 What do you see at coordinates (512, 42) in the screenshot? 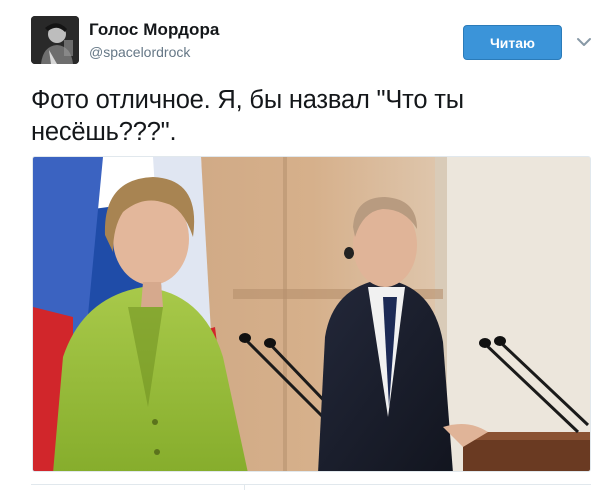
I see `follow-button: Читаю` at bounding box center [512, 42].